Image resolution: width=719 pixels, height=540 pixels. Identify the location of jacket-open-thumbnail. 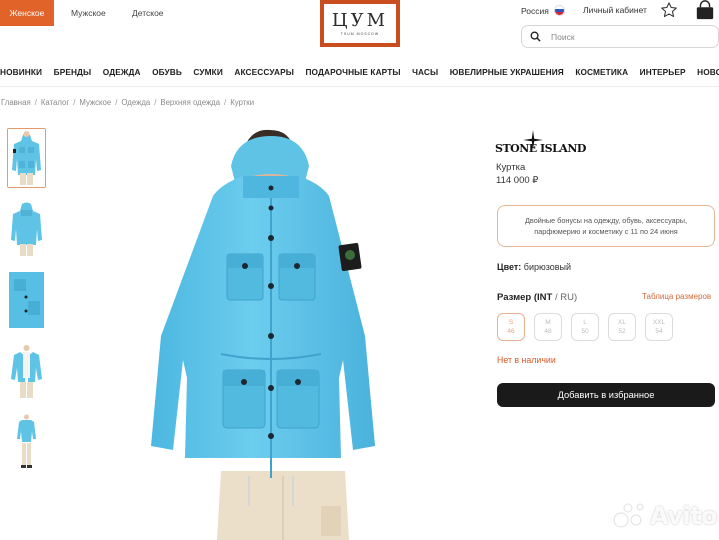
(26, 371).